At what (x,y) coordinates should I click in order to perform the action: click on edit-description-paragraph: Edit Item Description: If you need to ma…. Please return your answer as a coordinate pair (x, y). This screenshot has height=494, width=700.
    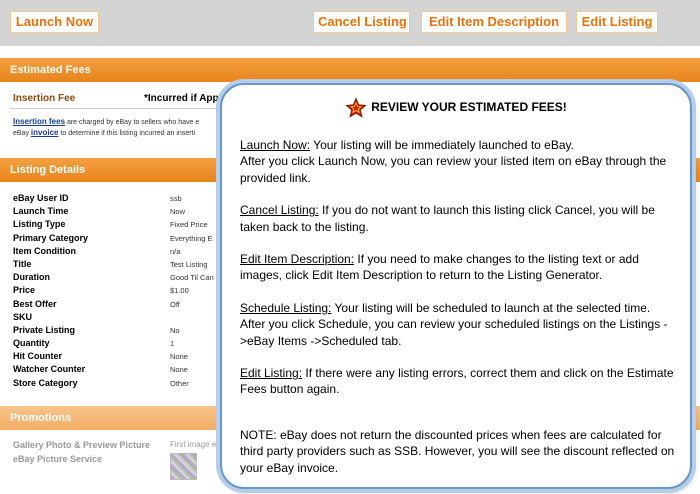
    Looking at the image, I should click on (458, 267).